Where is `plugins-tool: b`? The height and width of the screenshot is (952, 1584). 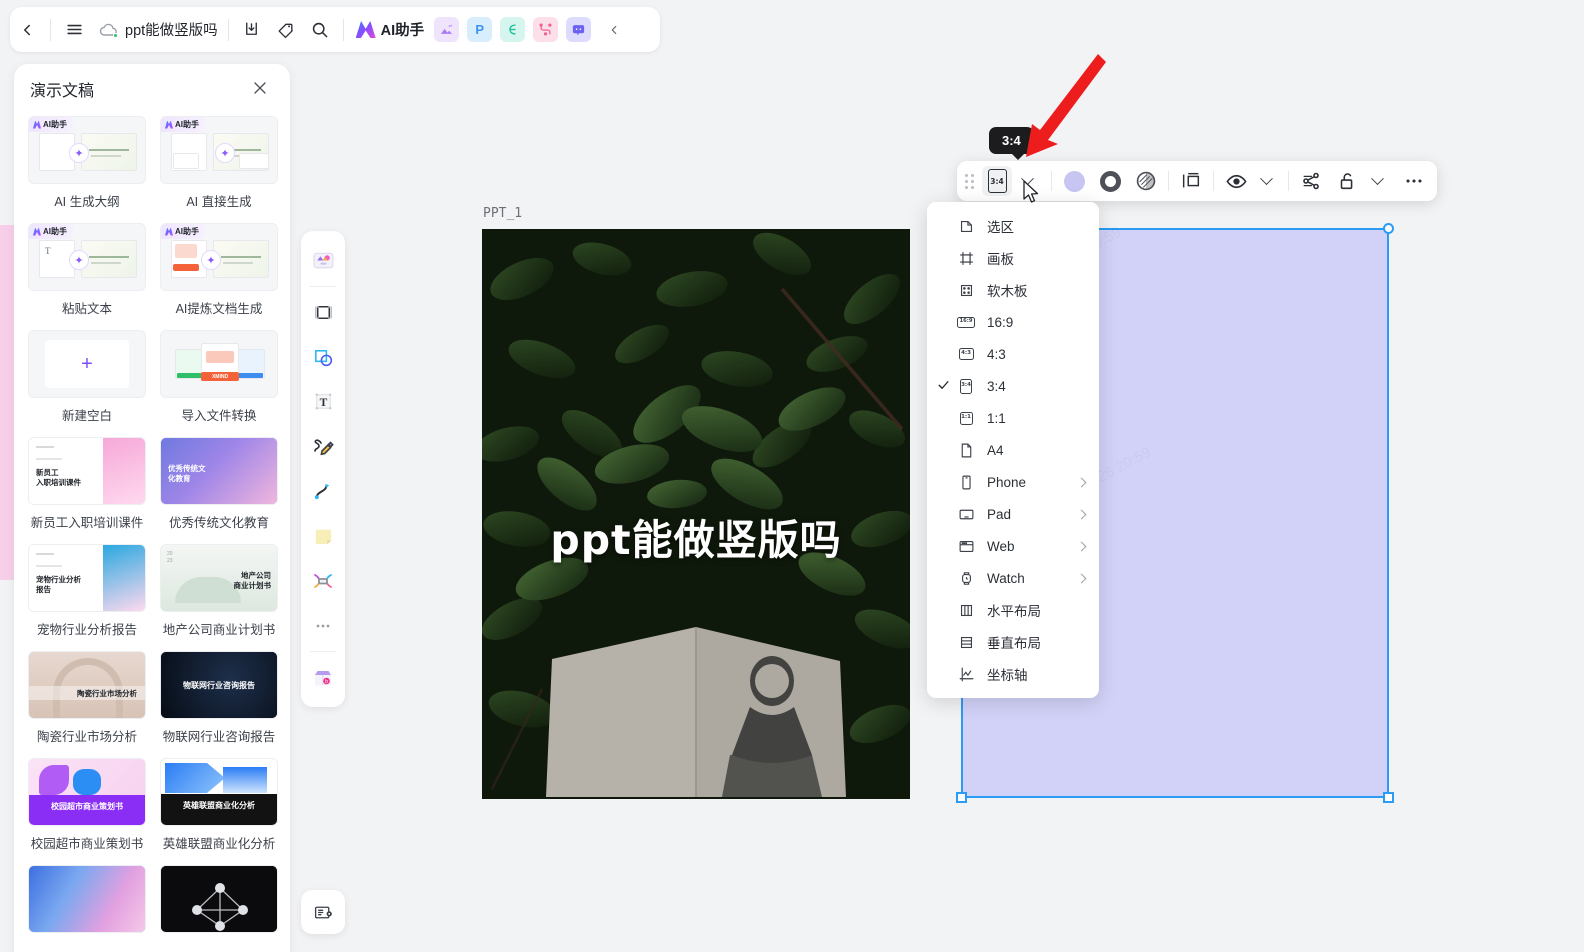 plugins-tool: b is located at coordinates (323, 677).